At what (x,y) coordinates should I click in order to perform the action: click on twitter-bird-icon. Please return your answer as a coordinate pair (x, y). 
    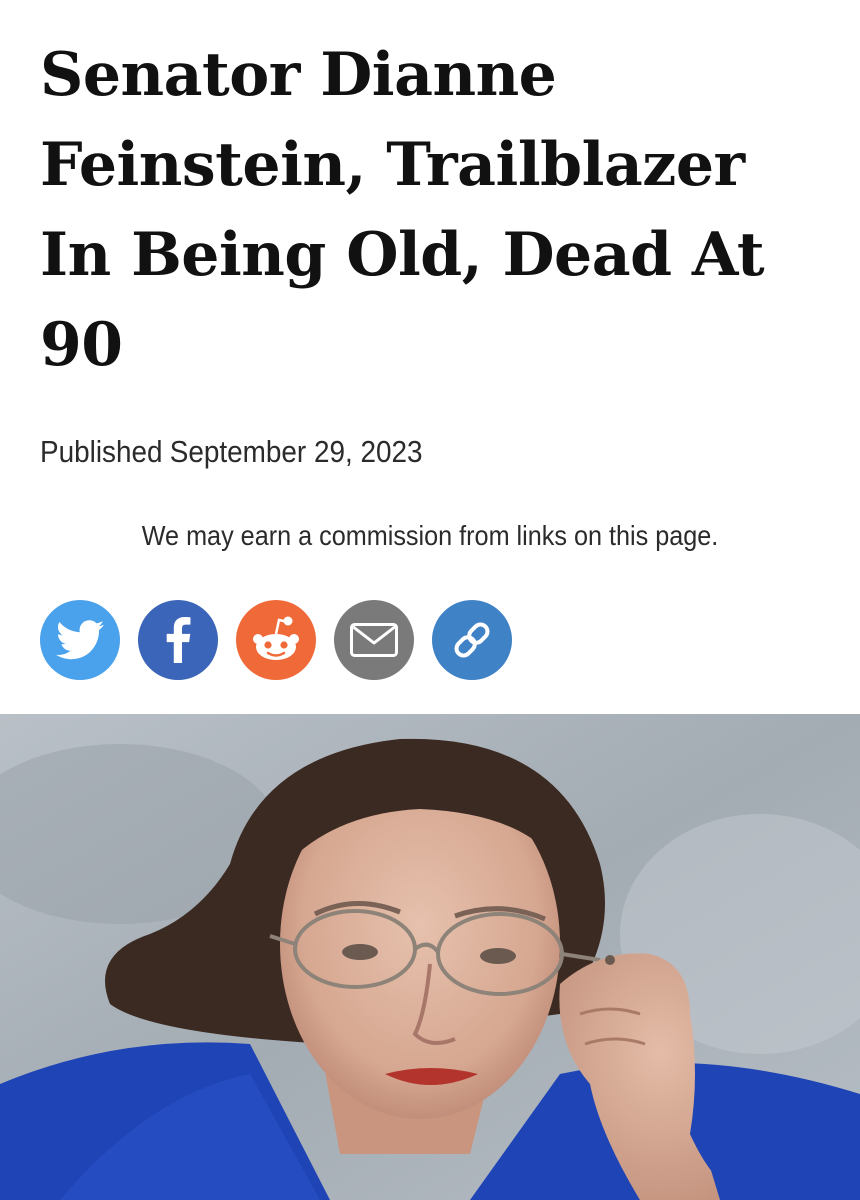
    Looking at the image, I should click on (80, 640).